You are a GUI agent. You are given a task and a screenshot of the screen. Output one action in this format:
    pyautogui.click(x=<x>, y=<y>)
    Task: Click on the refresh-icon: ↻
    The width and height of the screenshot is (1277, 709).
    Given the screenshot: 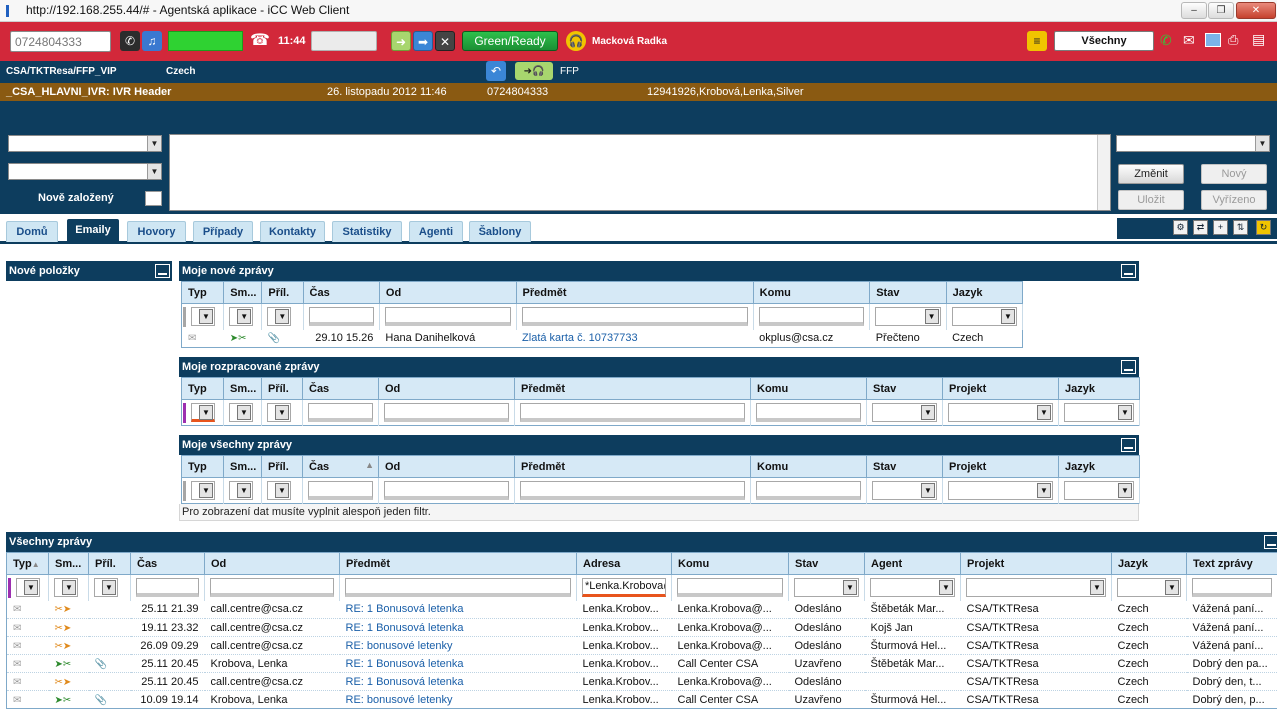 What is the action you would take?
    pyautogui.click(x=1263, y=227)
    